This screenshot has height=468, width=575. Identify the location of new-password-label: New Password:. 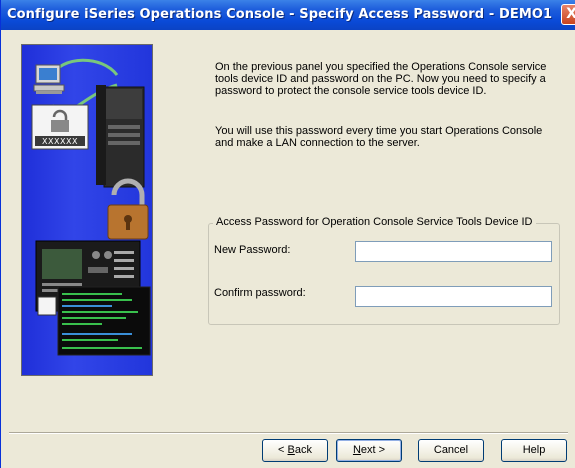
(252, 250).